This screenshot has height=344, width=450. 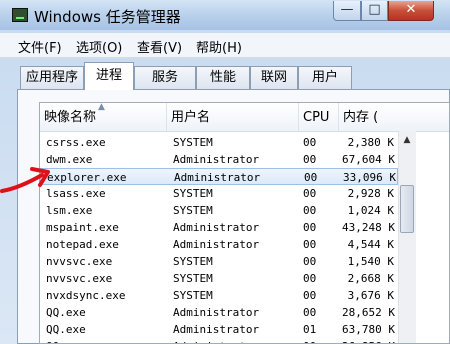 What do you see at coordinates (107, 17) in the screenshot?
I see `window-title: Windows 任务管理器` at bounding box center [107, 17].